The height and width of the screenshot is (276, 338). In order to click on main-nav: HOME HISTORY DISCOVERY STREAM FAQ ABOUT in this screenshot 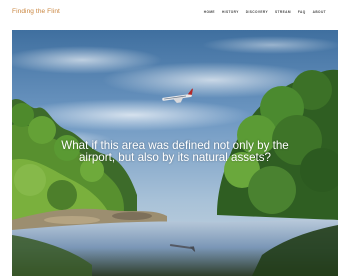, I will do `click(265, 12)`.